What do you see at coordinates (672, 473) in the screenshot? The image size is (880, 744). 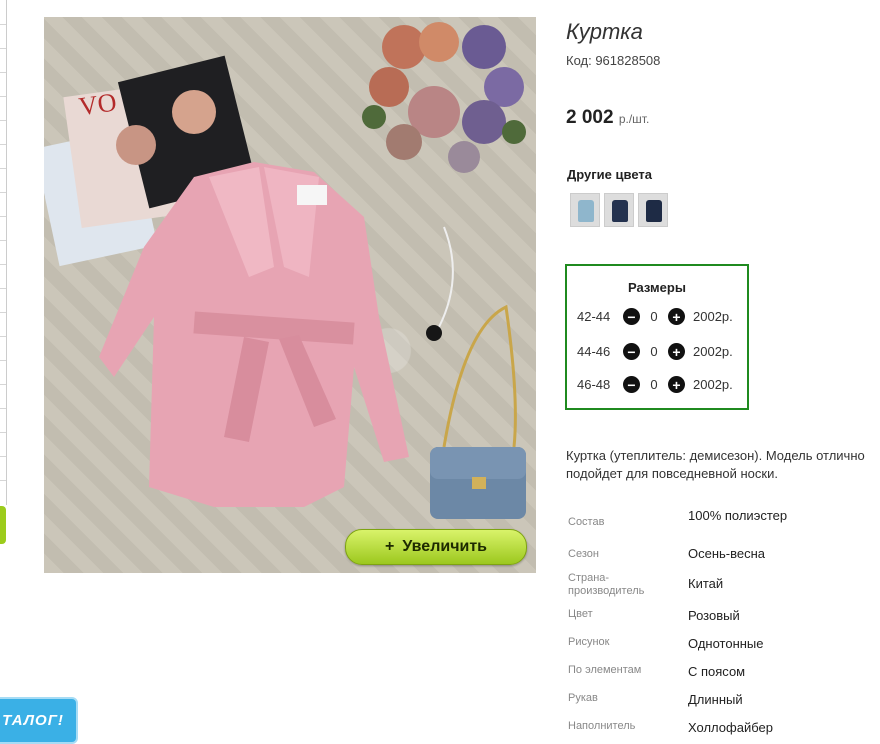 I see `description-line: подойдет для повседневной носки.` at bounding box center [672, 473].